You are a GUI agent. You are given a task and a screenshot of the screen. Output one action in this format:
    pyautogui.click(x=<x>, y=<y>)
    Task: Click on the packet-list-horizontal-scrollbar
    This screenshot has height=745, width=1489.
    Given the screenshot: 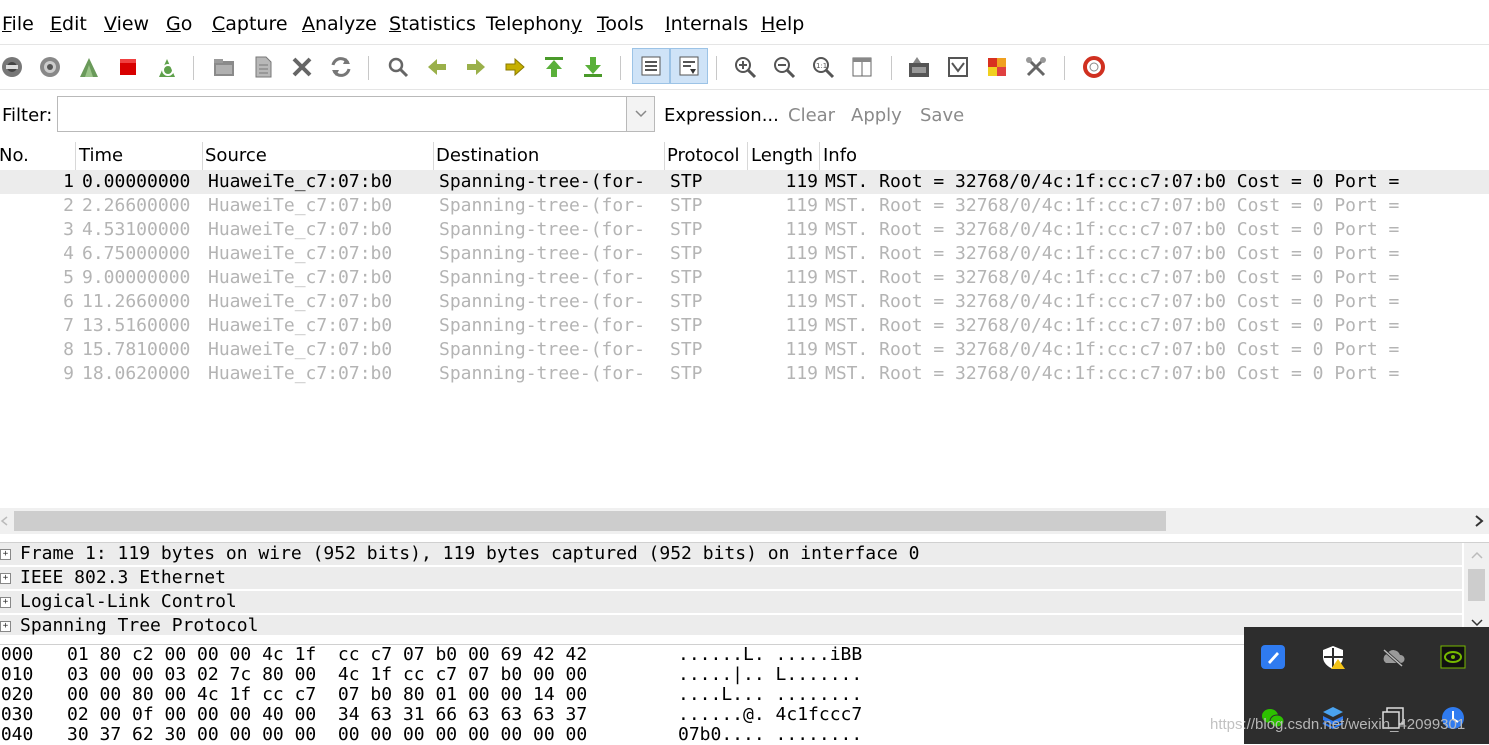 What is the action you would take?
    pyautogui.click(x=744, y=521)
    